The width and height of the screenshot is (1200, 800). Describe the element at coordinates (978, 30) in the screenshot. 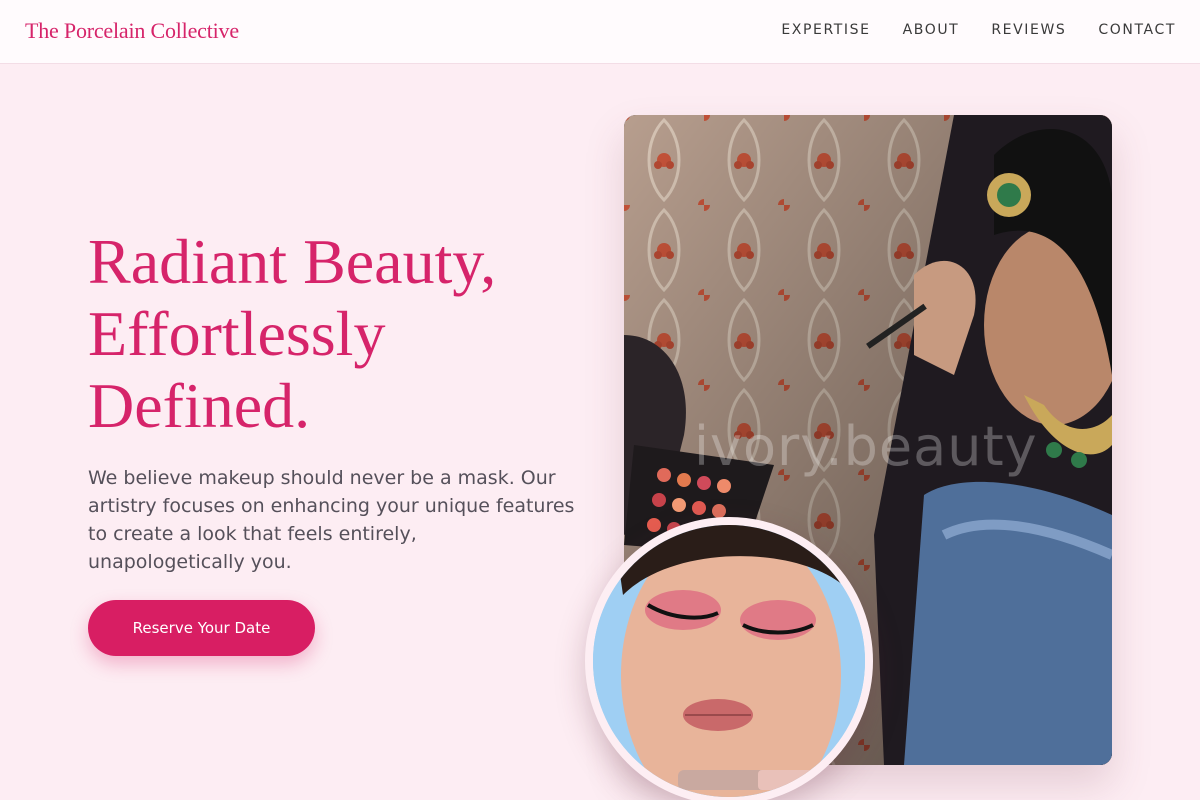

I see `main-nav: EXPERTISE ABOUT REVIEWS CONTACT` at that location.